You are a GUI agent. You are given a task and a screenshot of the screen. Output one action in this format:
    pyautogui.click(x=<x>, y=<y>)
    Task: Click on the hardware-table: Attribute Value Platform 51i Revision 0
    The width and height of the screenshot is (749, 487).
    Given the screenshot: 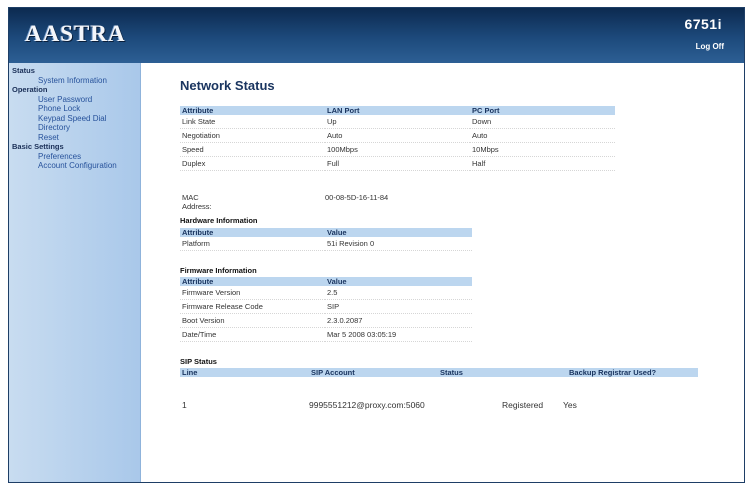 What is the action you would take?
    pyautogui.click(x=326, y=239)
    